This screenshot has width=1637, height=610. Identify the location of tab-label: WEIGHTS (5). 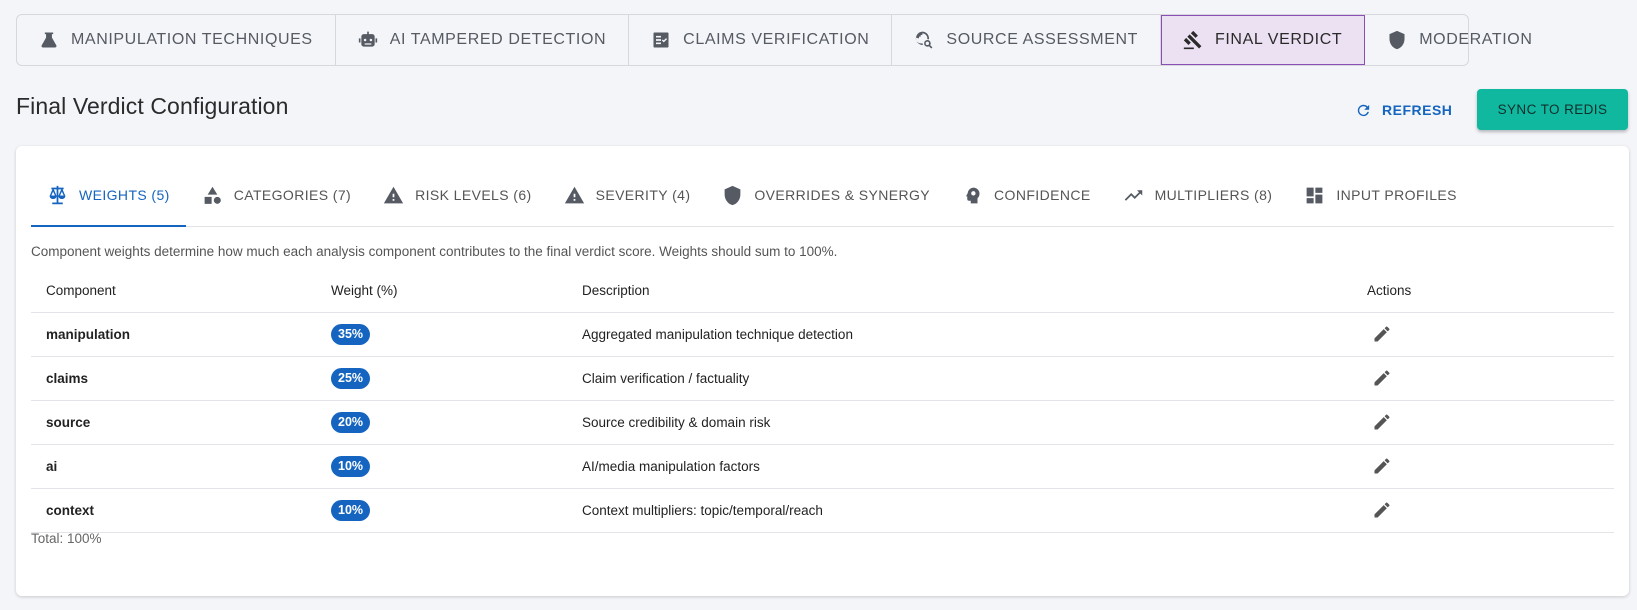
(124, 195).